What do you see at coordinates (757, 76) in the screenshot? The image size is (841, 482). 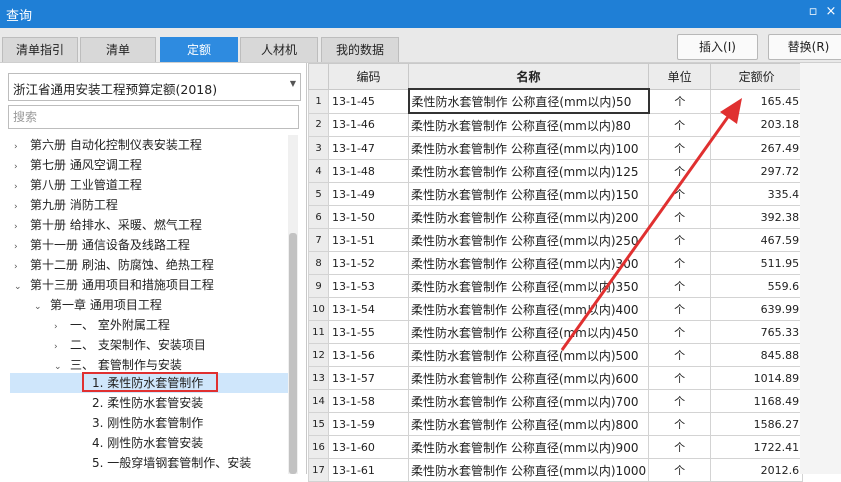 I see `column-header-price: 定额价` at bounding box center [757, 76].